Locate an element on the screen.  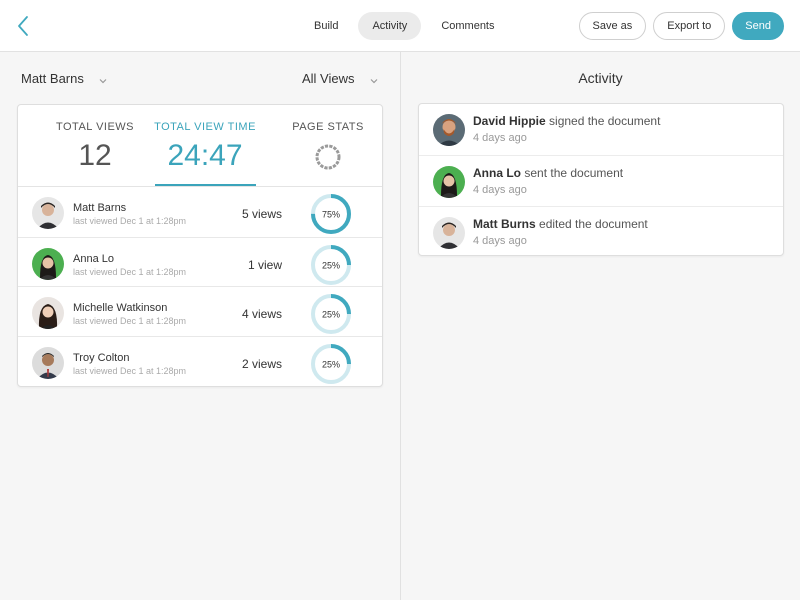
views-filter-dropdown: All Views is located at coordinates (340, 78).